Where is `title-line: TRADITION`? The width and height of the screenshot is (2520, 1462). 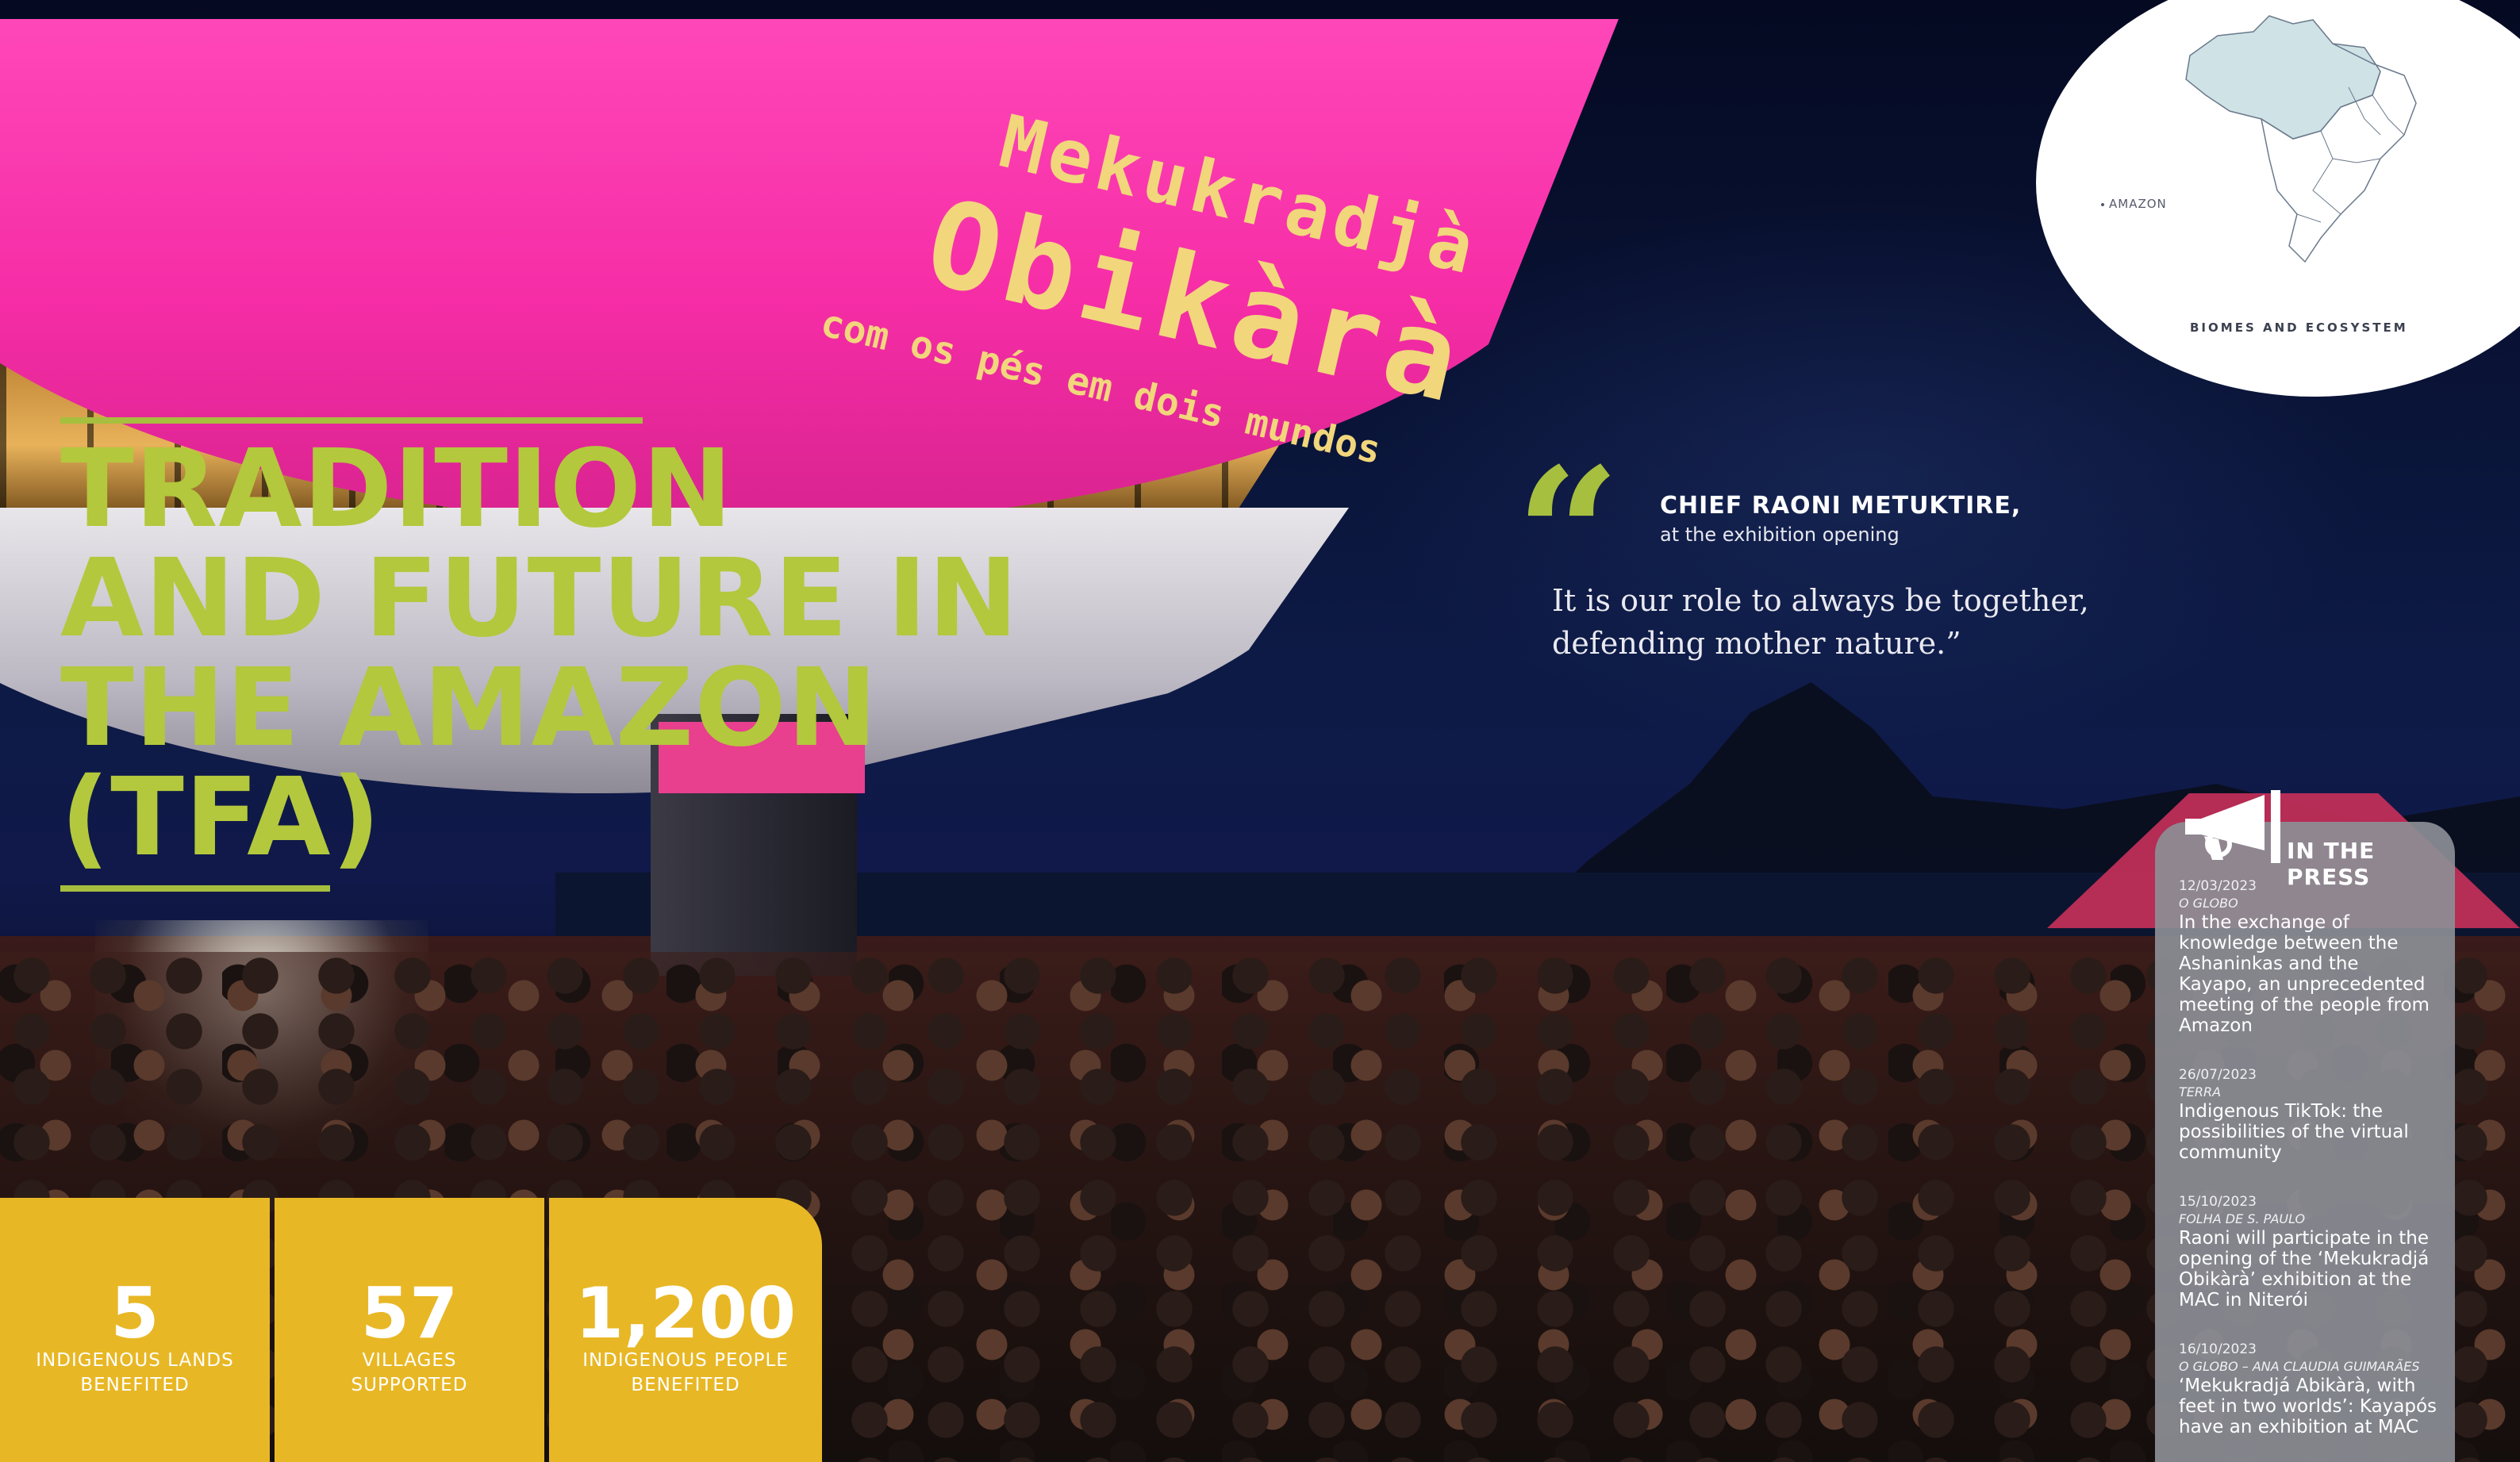
title-line: TRADITION is located at coordinates (397, 489).